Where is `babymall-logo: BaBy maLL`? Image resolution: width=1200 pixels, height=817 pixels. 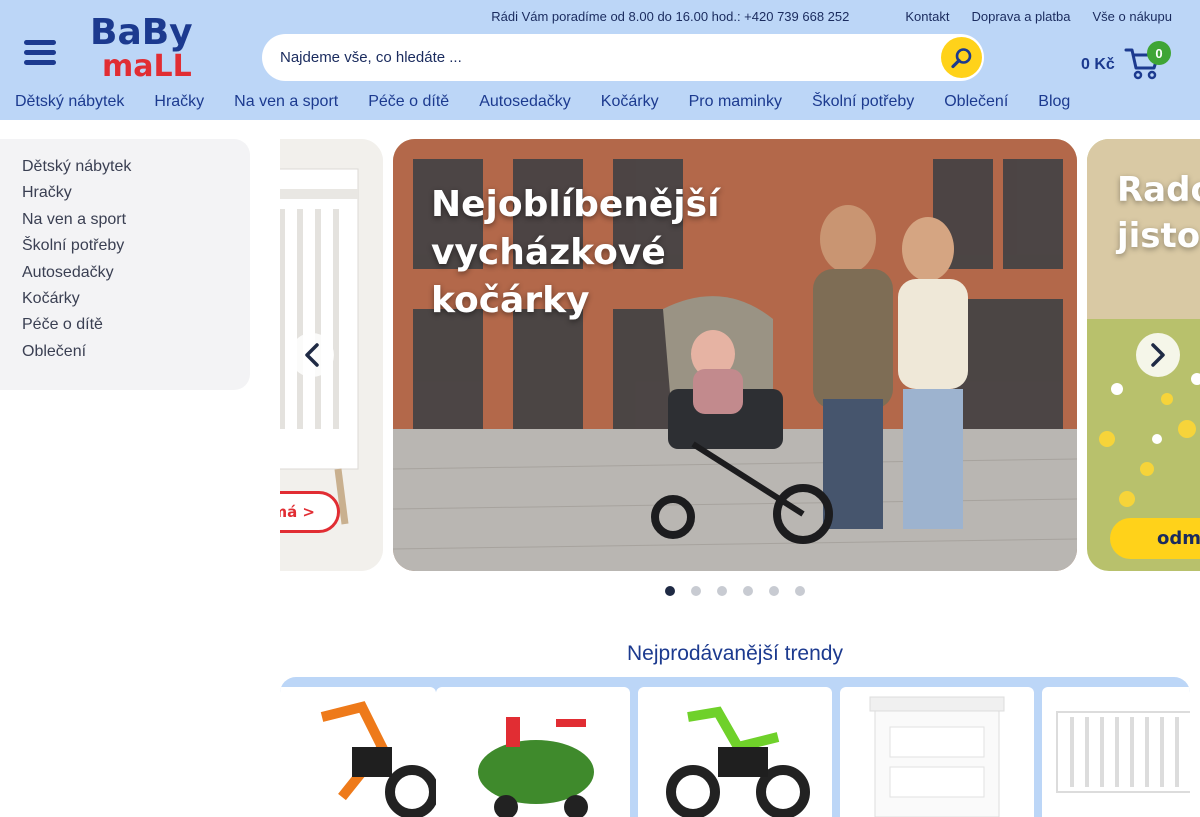
babymall-logo: BaBy maLL is located at coordinates (151, 45).